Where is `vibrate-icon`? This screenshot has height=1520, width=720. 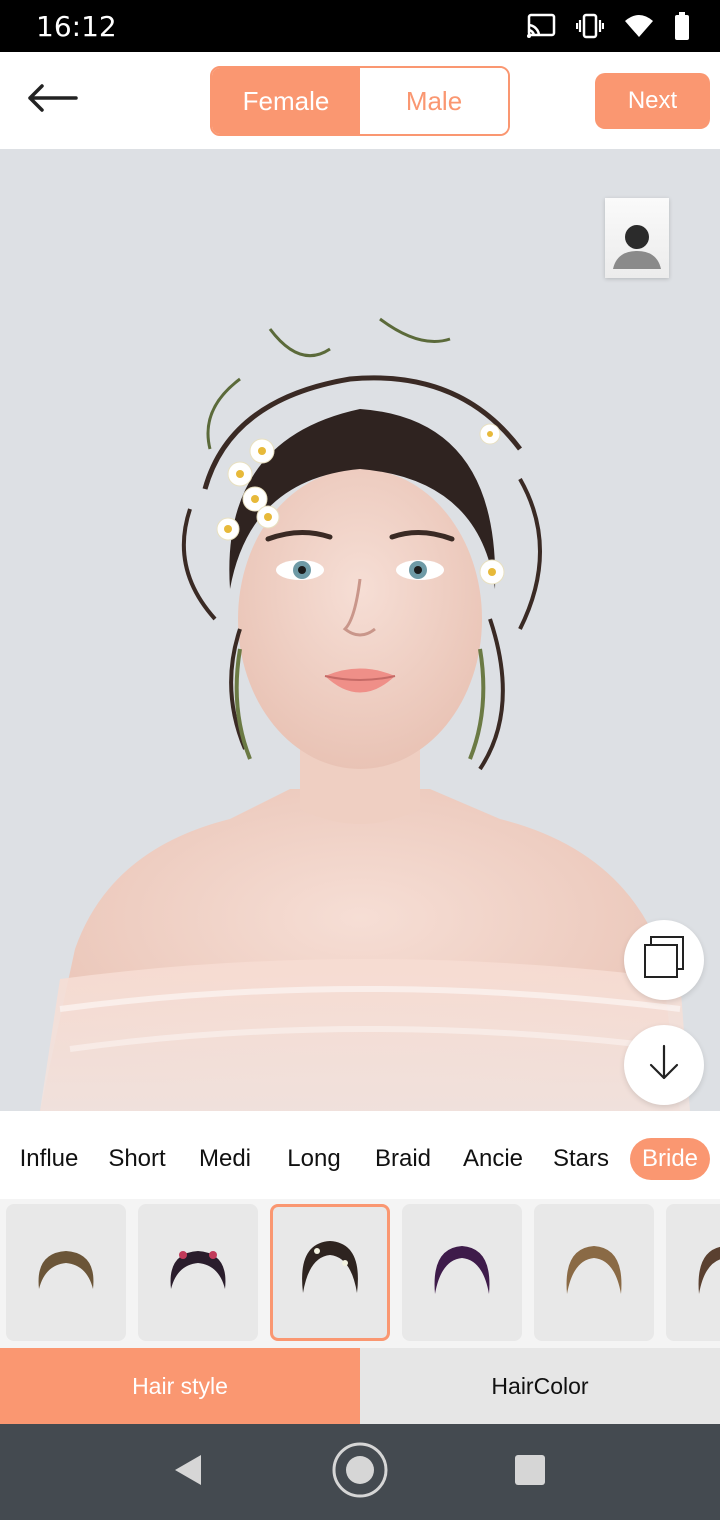 vibrate-icon is located at coordinates (590, 26).